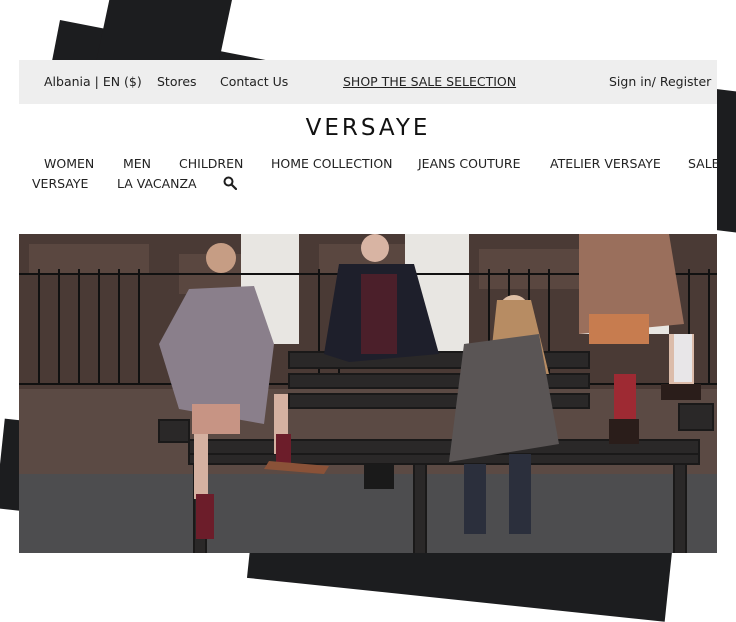  Describe the element at coordinates (605, 163) in the screenshot. I see `nav-item-atelier-versaye: ATELIER VERSAYE` at that location.